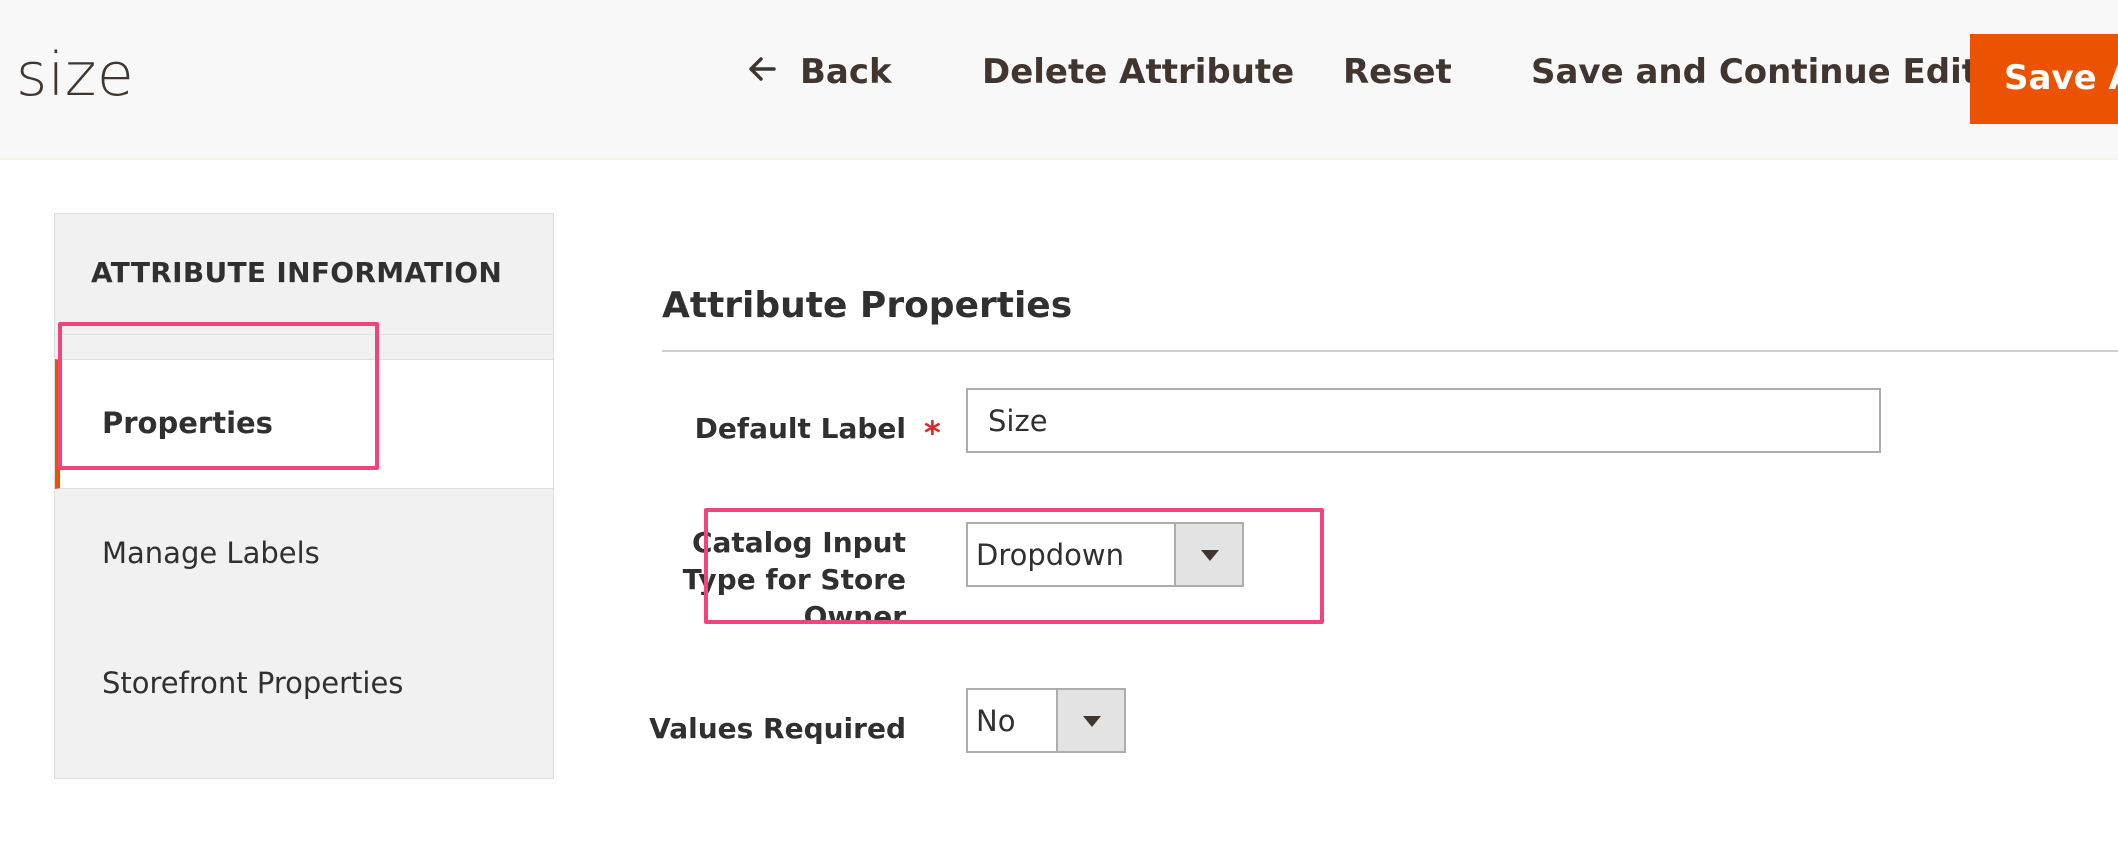 The height and width of the screenshot is (866, 2118). I want to click on reset-button: Reset, so click(1397, 72).